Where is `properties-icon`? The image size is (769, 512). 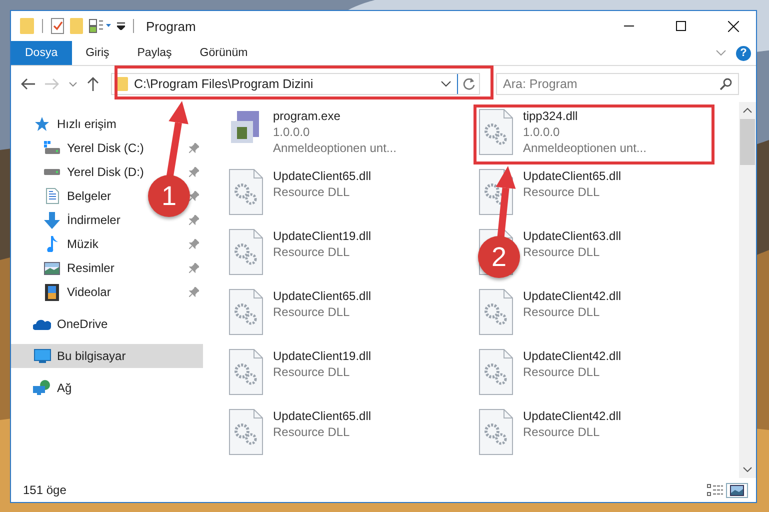 properties-icon is located at coordinates (100, 26).